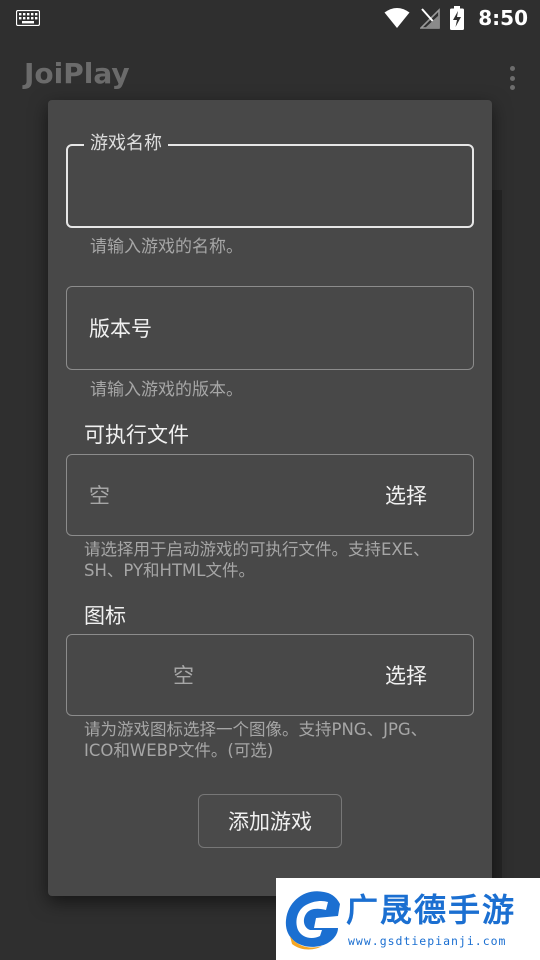 This screenshot has width=540, height=960. What do you see at coordinates (270, 18) in the screenshot?
I see `status-bar: 8:50` at bounding box center [270, 18].